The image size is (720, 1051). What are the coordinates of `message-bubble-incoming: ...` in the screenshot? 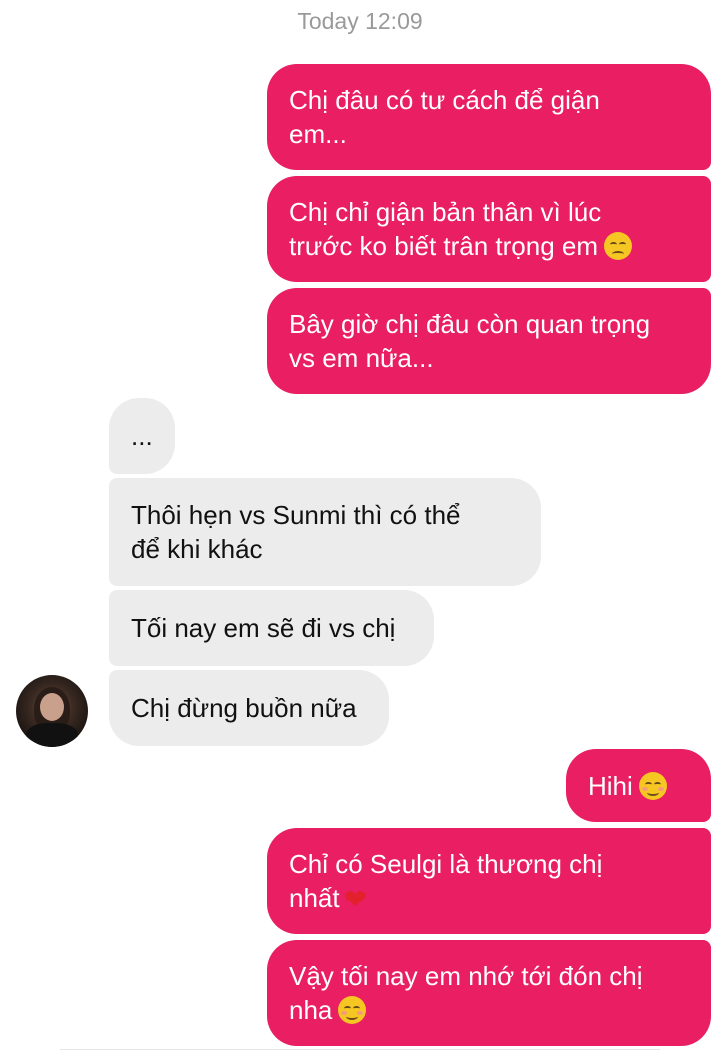 It's located at (142, 436).